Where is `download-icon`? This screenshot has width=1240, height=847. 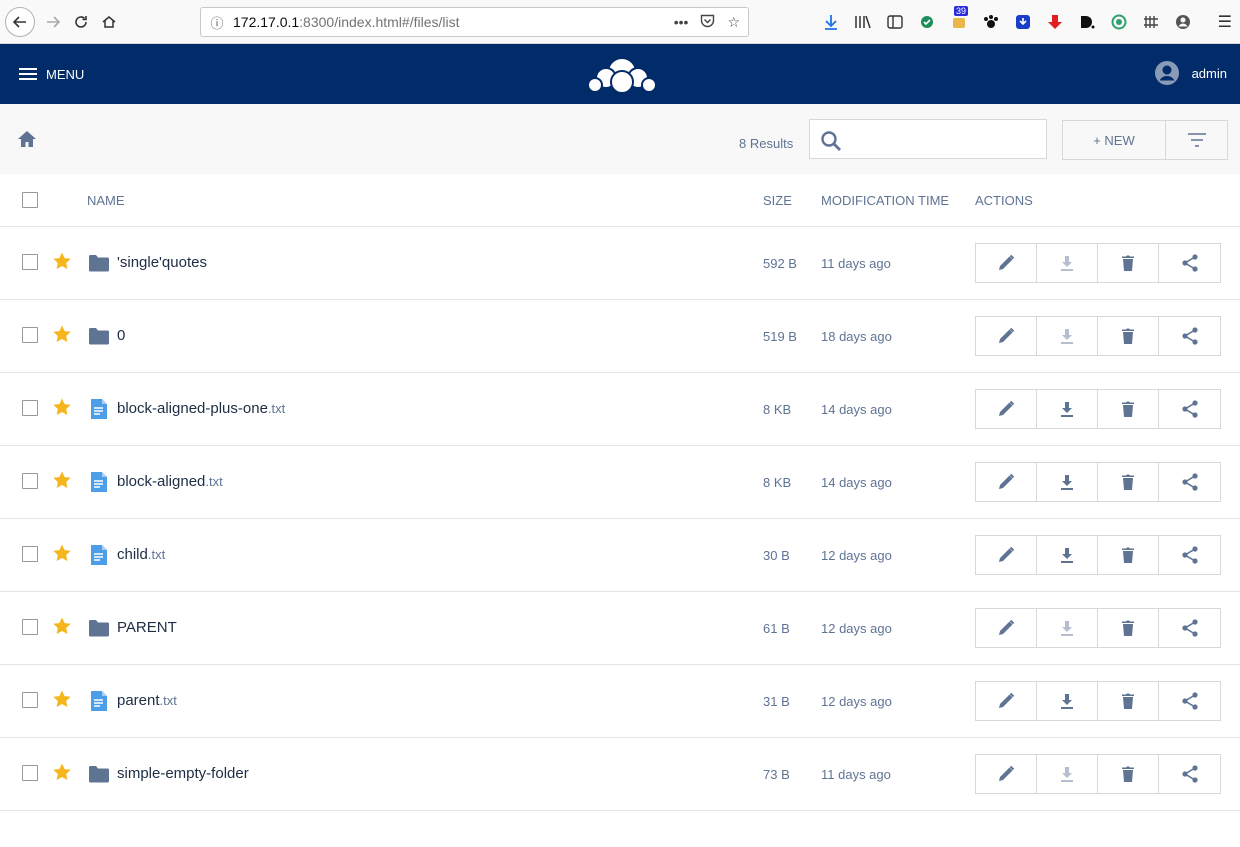 download-icon is located at coordinates (830, 22).